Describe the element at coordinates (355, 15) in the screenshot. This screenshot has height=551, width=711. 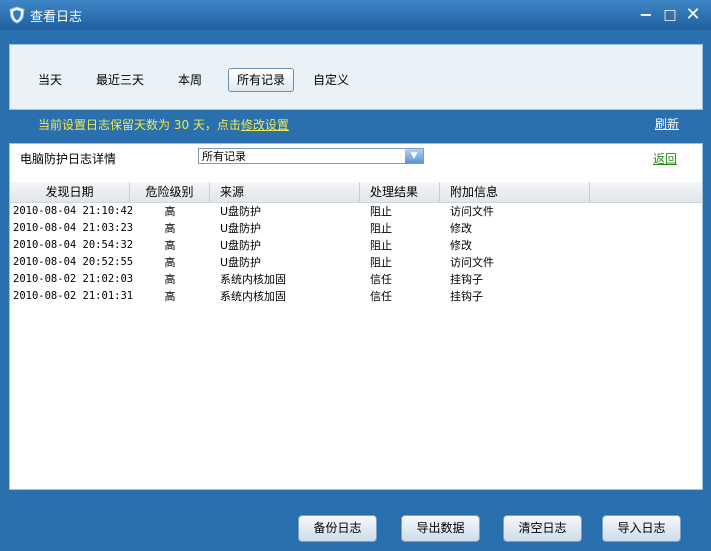
I see `title-bar: 查看日志 − □ ✕` at that location.